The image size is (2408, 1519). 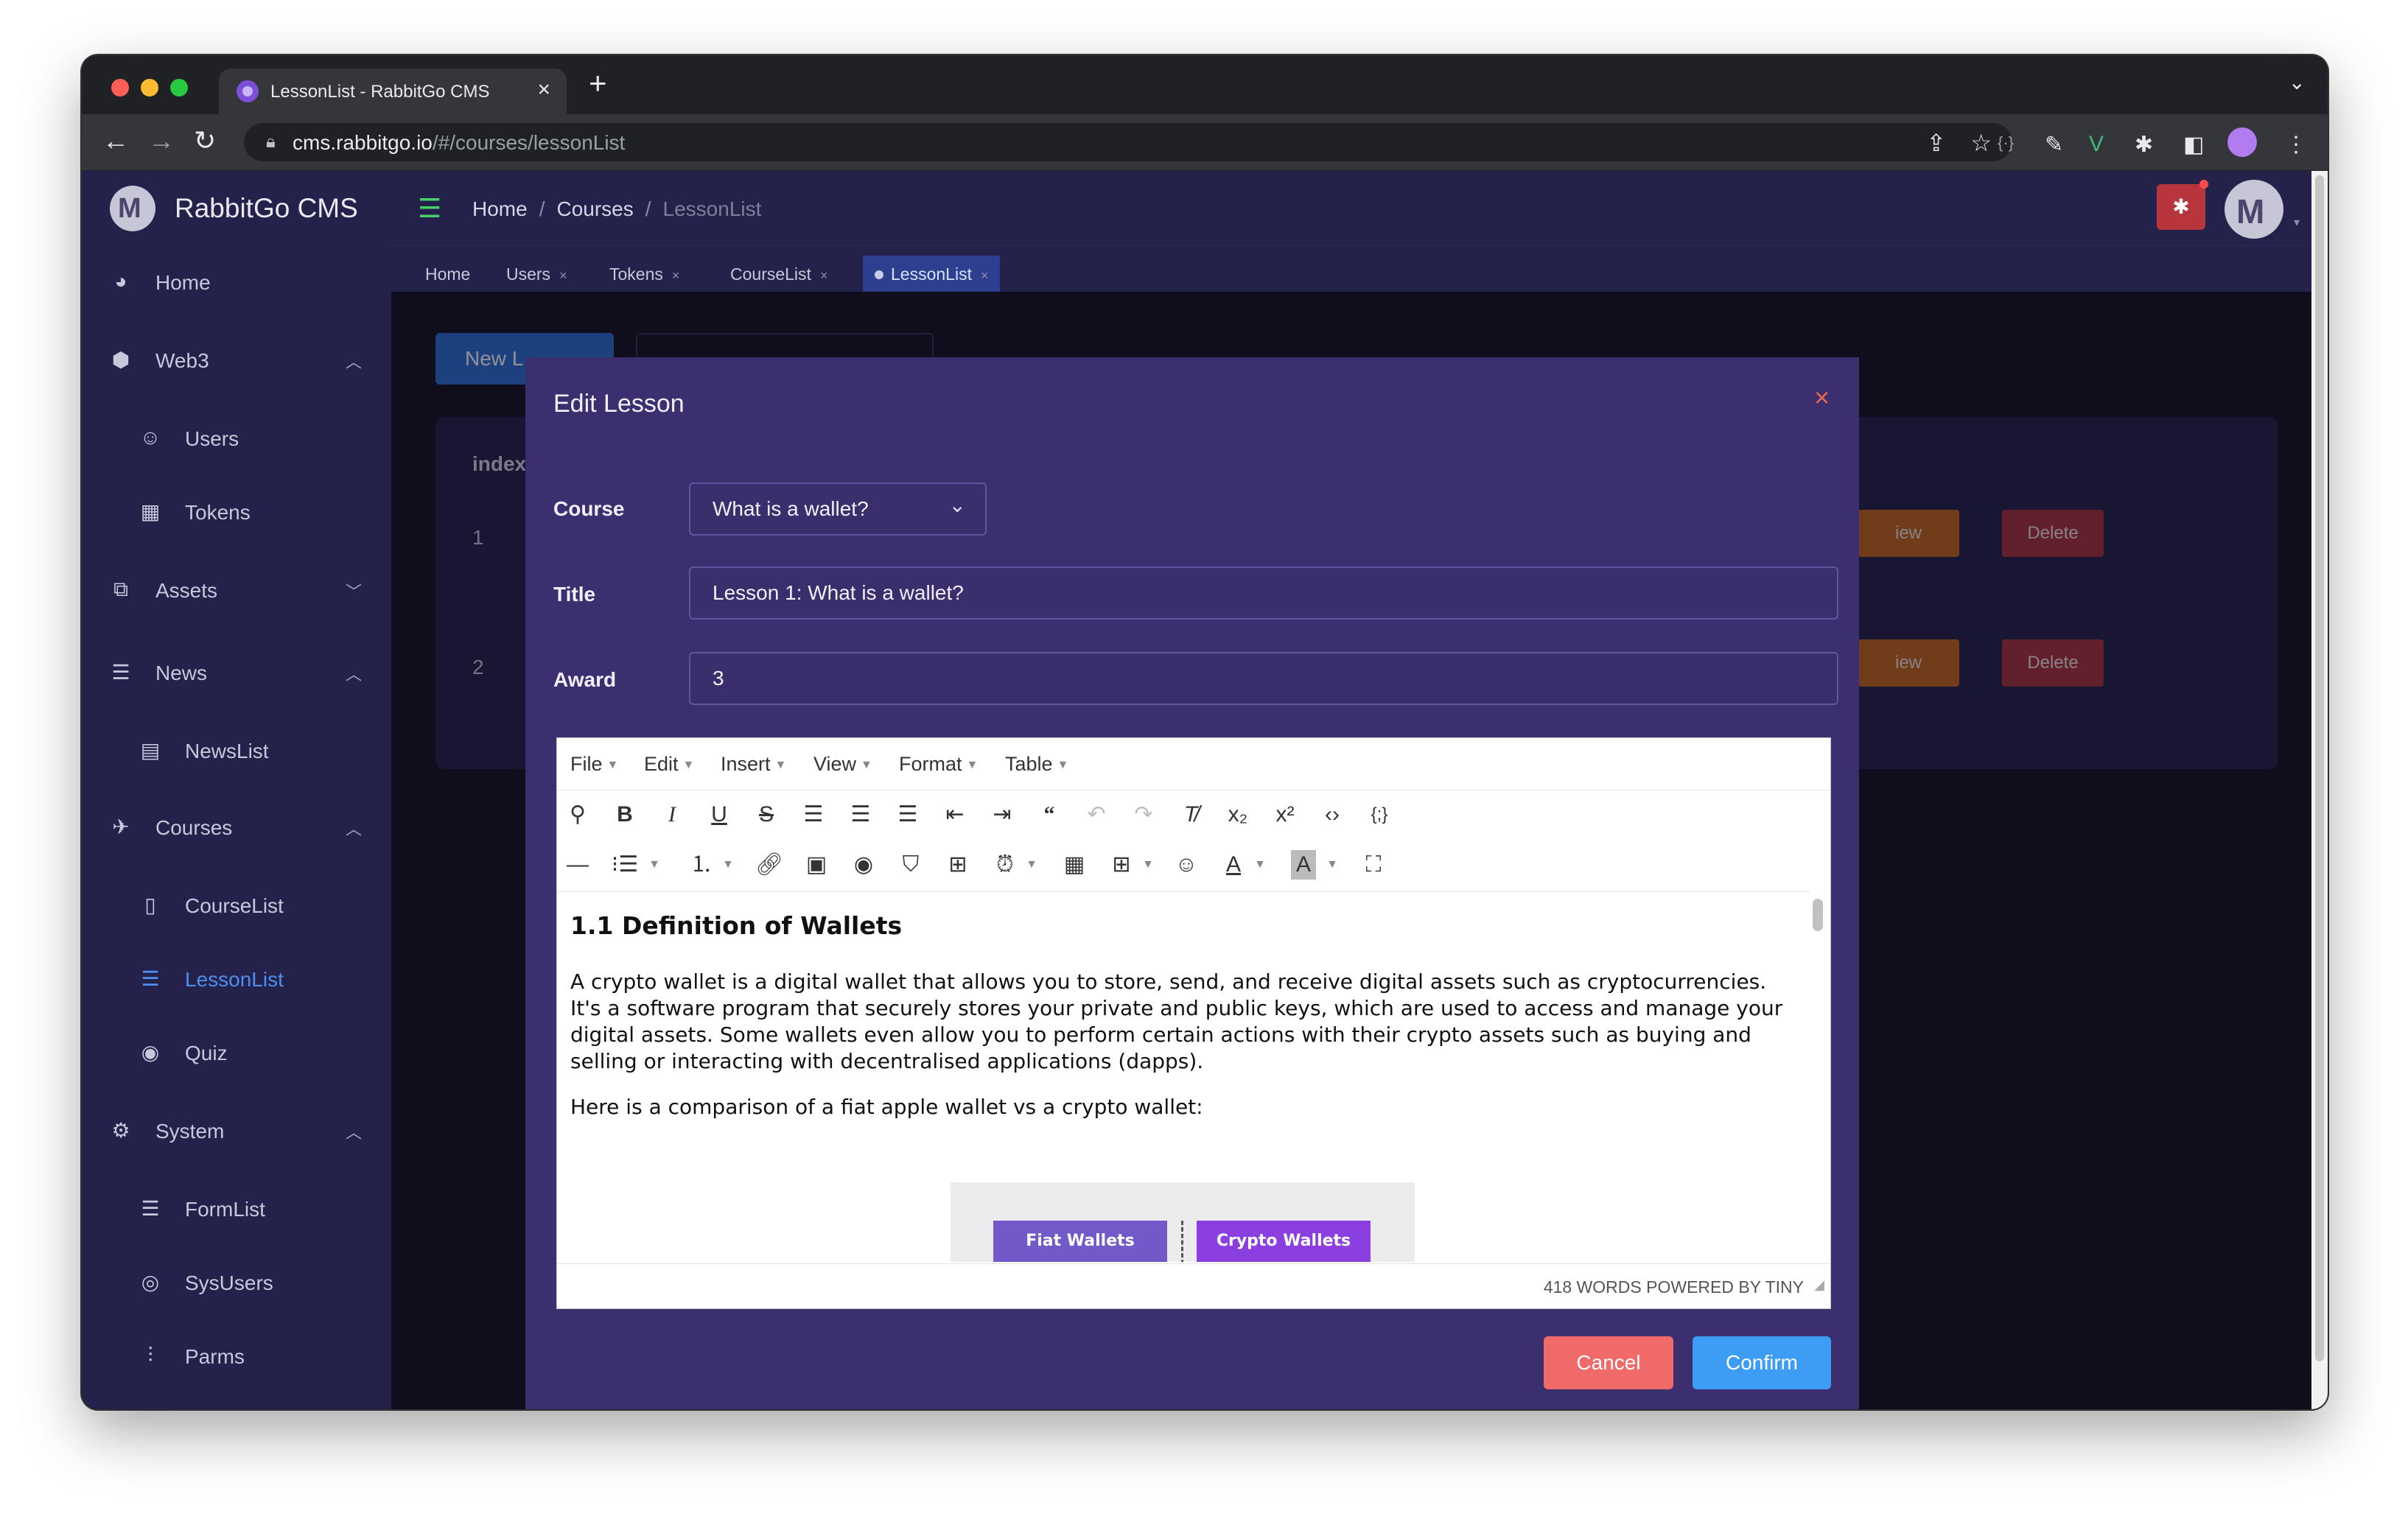 What do you see at coordinates (205, 140) in the screenshot?
I see `reload-icon: ↻` at bounding box center [205, 140].